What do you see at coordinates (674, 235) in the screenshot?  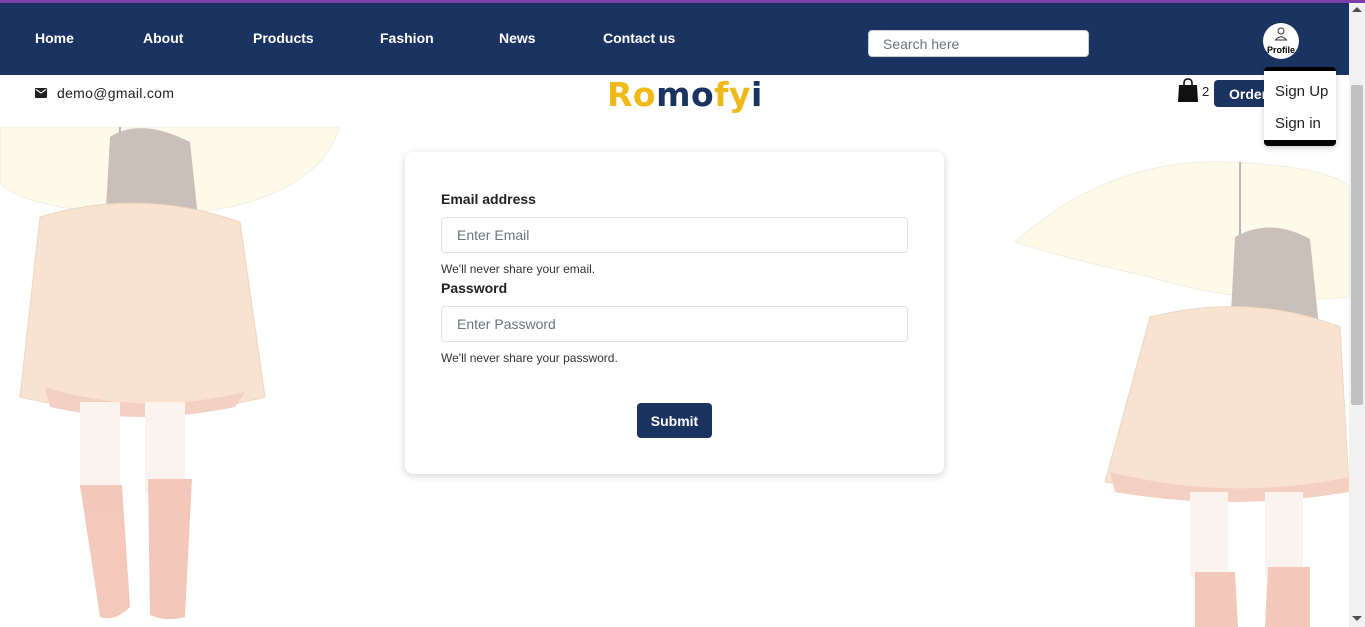 I see `email-input` at bounding box center [674, 235].